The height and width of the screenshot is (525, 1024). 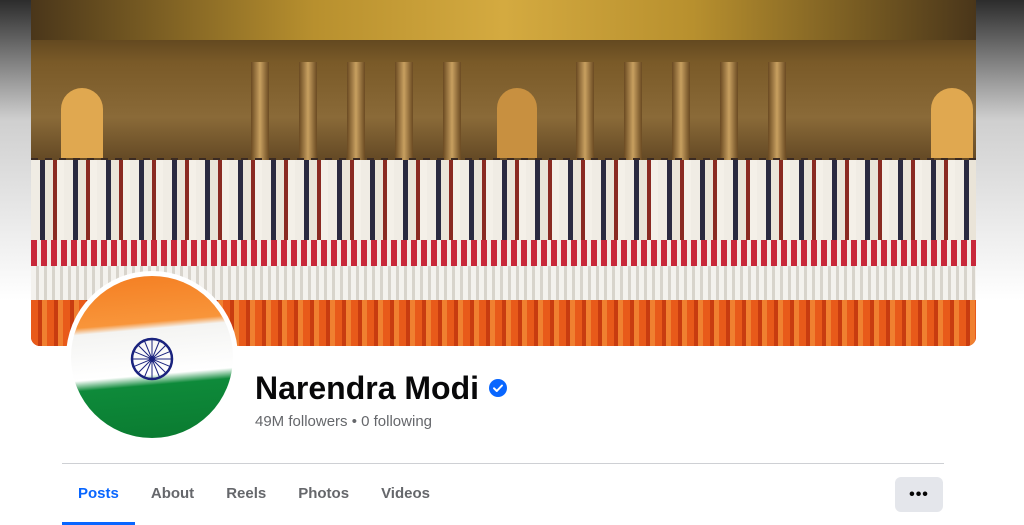 I want to click on profile-name: Narendra Modi, so click(x=367, y=387).